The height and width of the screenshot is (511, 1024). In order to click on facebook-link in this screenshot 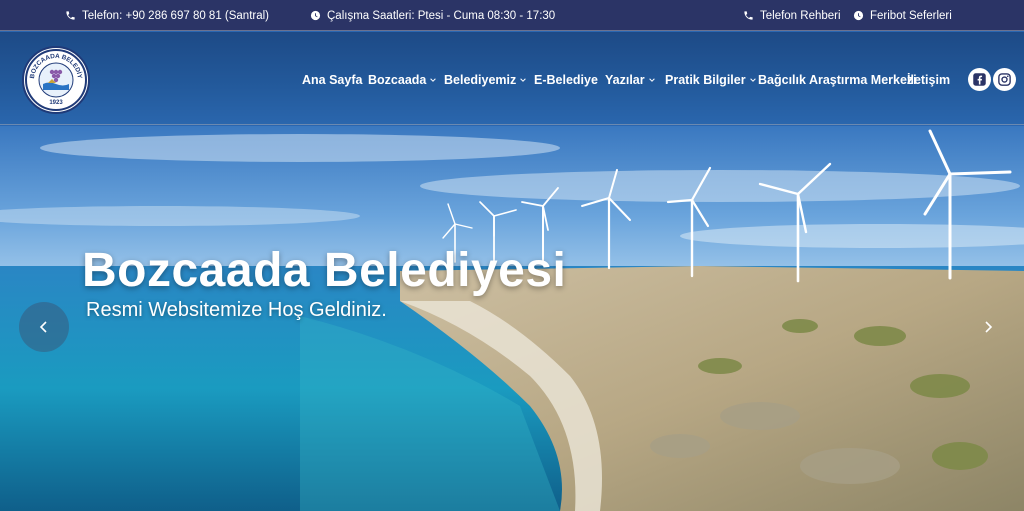, I will do `click(979, 79)`.